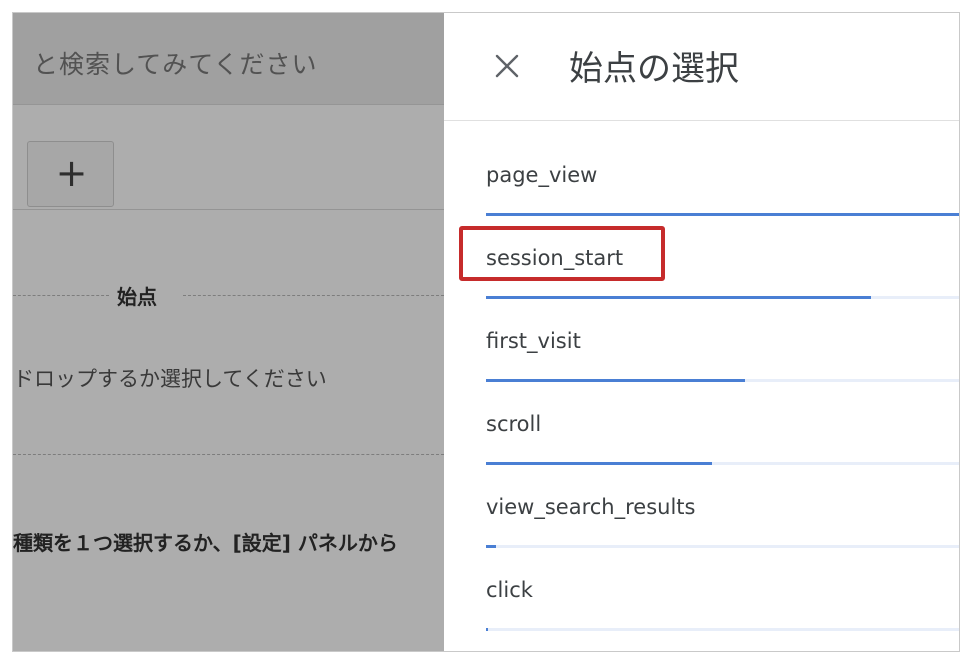  I want to click on event-name: scroll, so click(514, 424).